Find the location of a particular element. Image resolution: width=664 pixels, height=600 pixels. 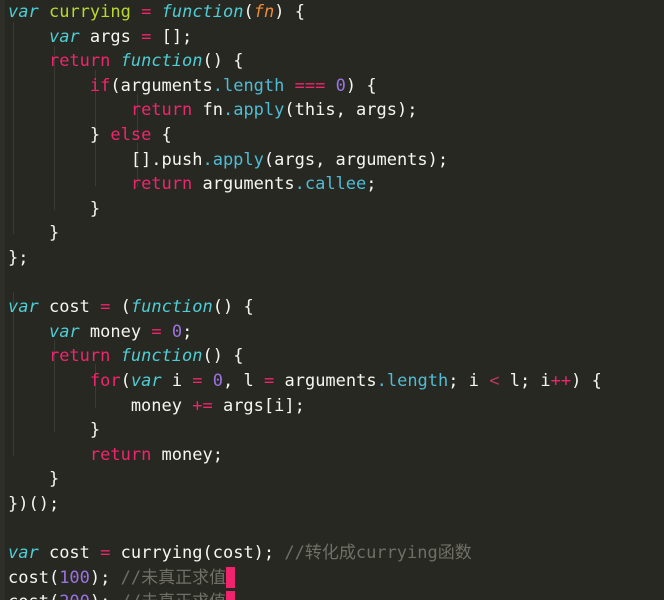

token-num: 200 is located at coordinates (74, 596).